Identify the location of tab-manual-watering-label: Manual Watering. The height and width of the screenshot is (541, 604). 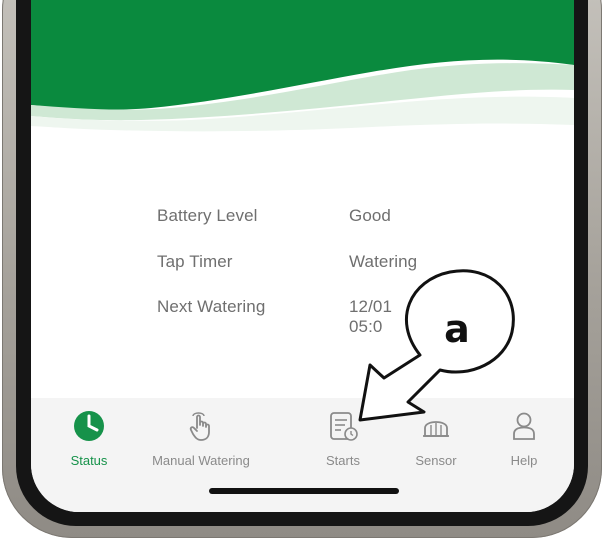
(201, 460).